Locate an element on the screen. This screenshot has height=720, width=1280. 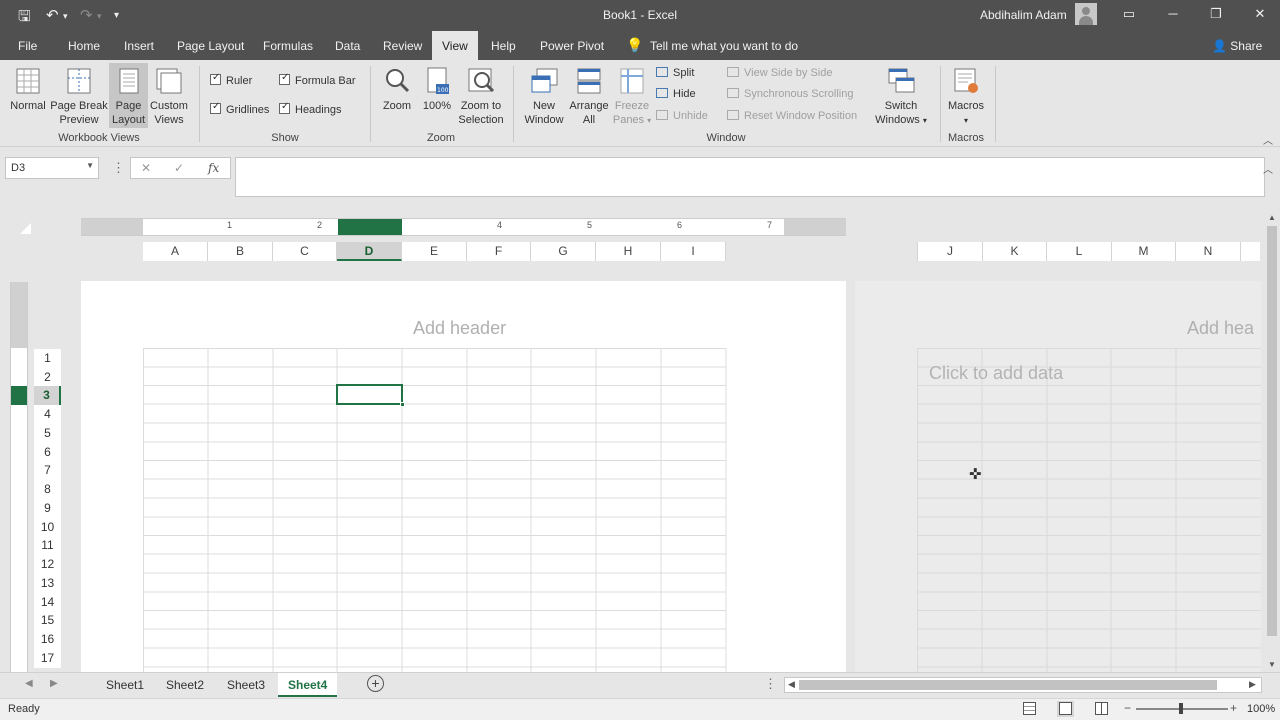
row-header-9: 9 is located at coordinates (47, 508).